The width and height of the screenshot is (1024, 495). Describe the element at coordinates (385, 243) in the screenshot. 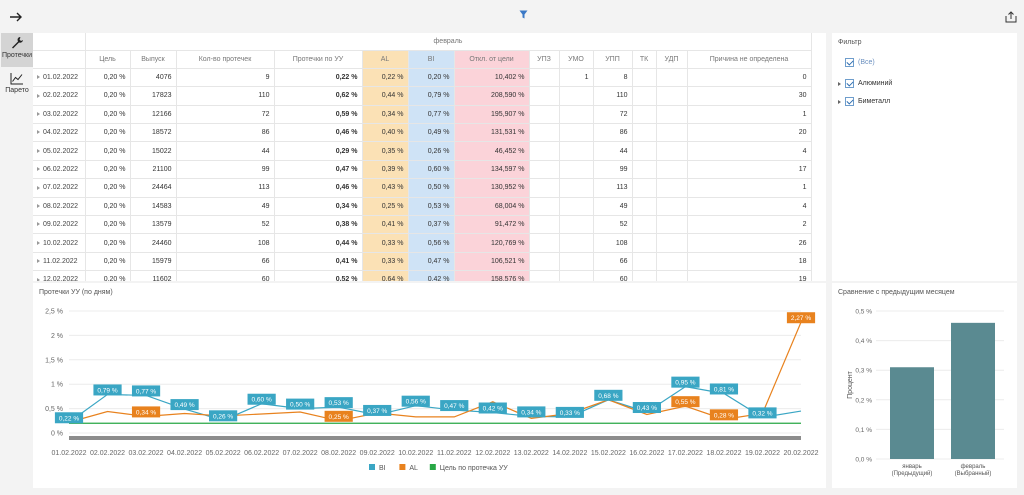

I see `cell-al: 0,33 %` at that location.